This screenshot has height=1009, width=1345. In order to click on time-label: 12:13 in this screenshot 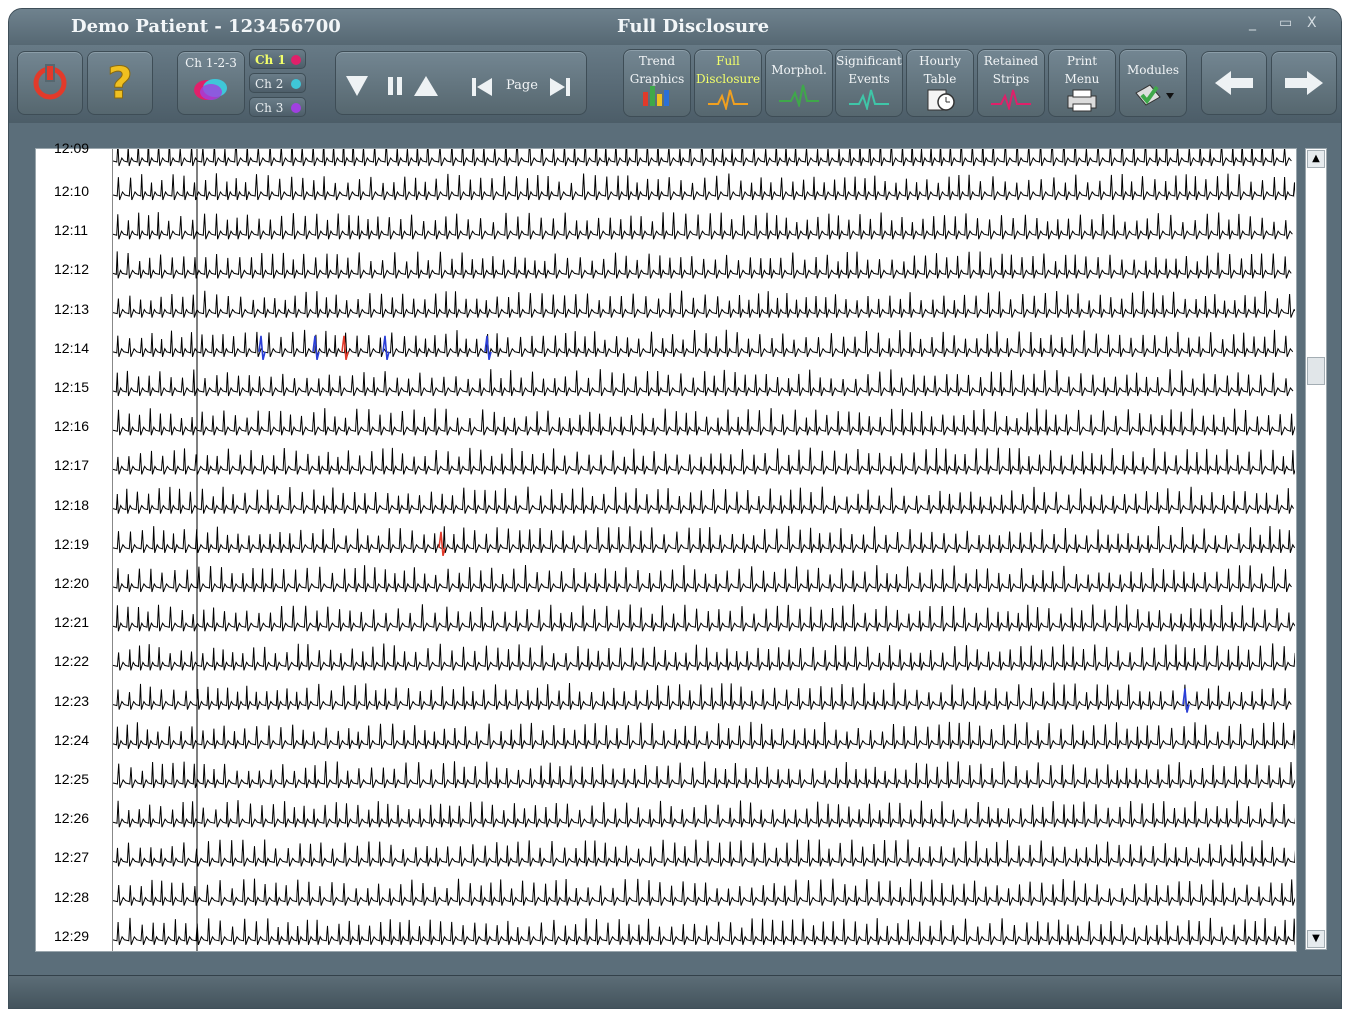, I will do `click(72, 308)`.